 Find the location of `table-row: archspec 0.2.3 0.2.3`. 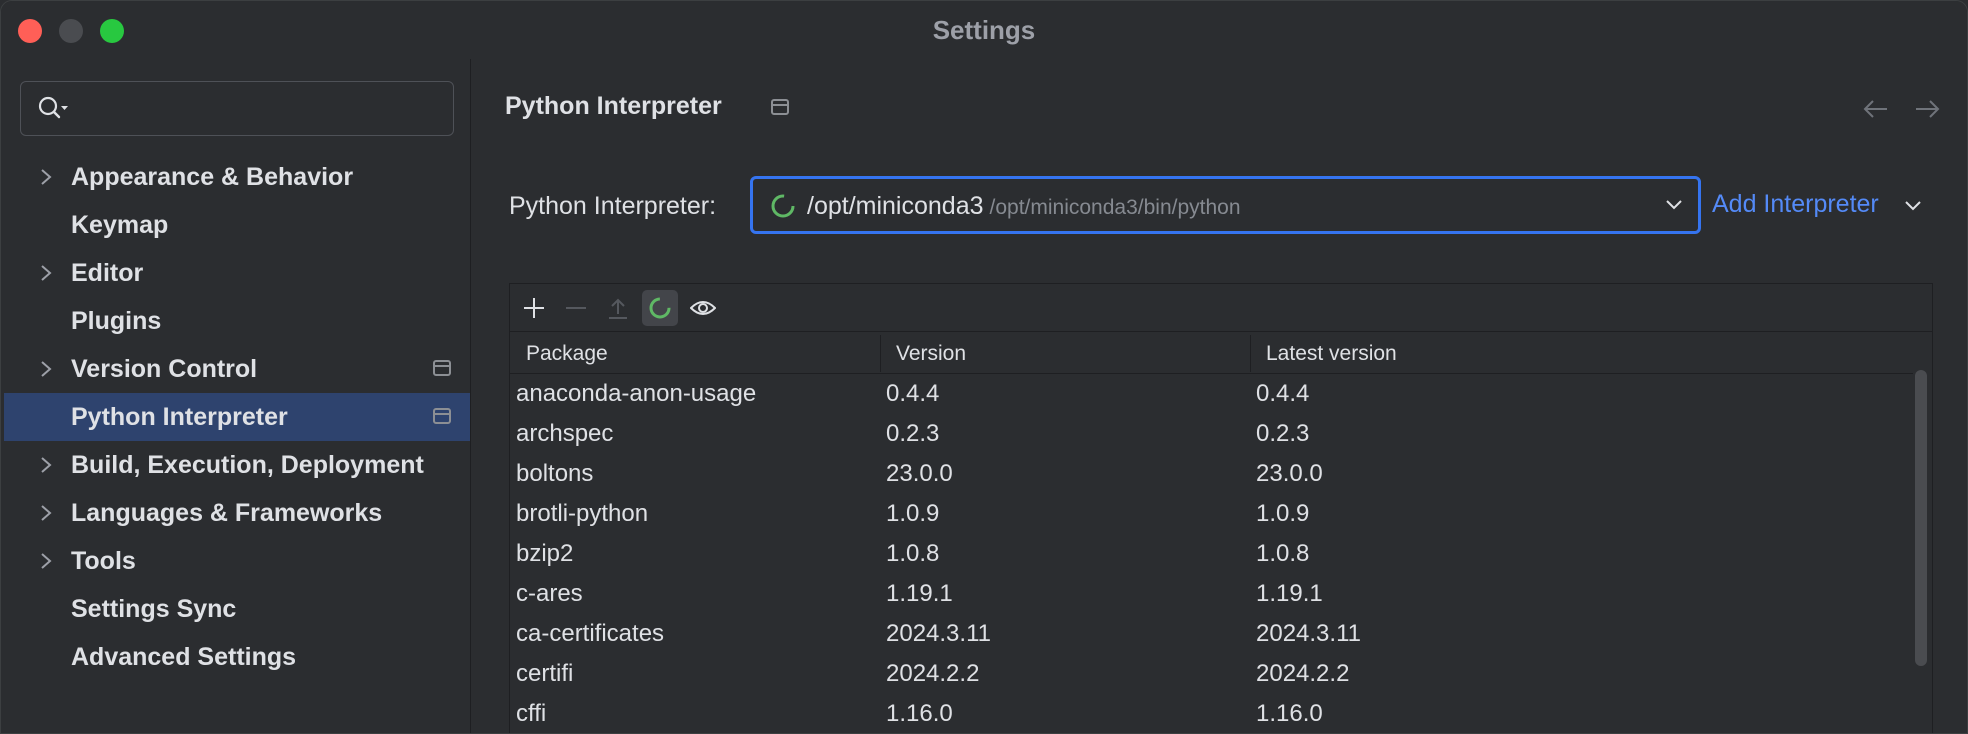

table-row: archspec 0.2.3 0.2.3 is located at coordinates (1211, 436).